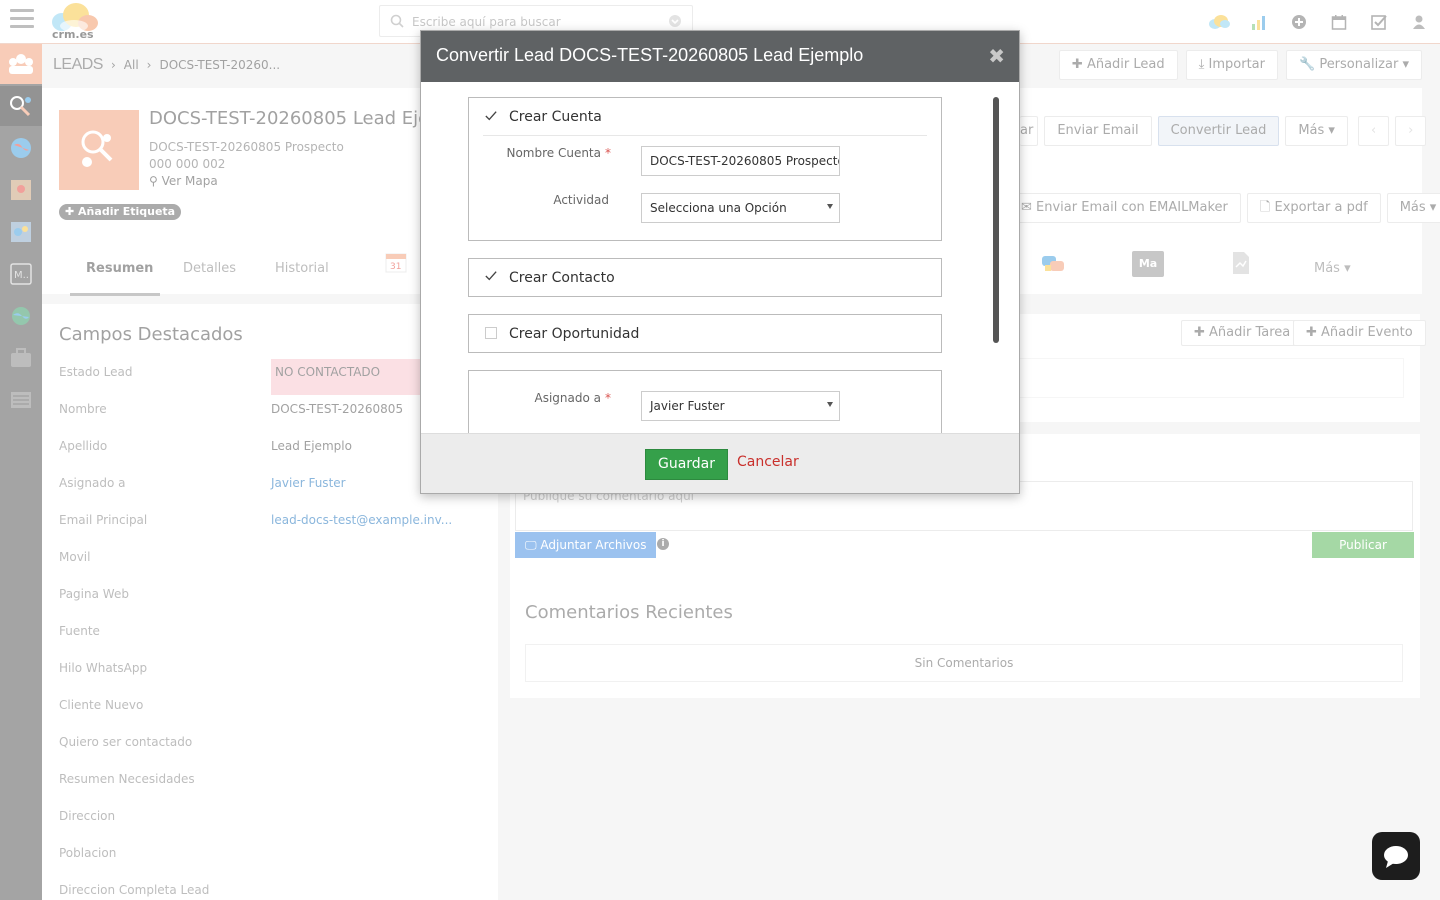  Describe the element at coordinates (1396, 856) in the screenshot. I see `chat-bubble-icon` at that location.